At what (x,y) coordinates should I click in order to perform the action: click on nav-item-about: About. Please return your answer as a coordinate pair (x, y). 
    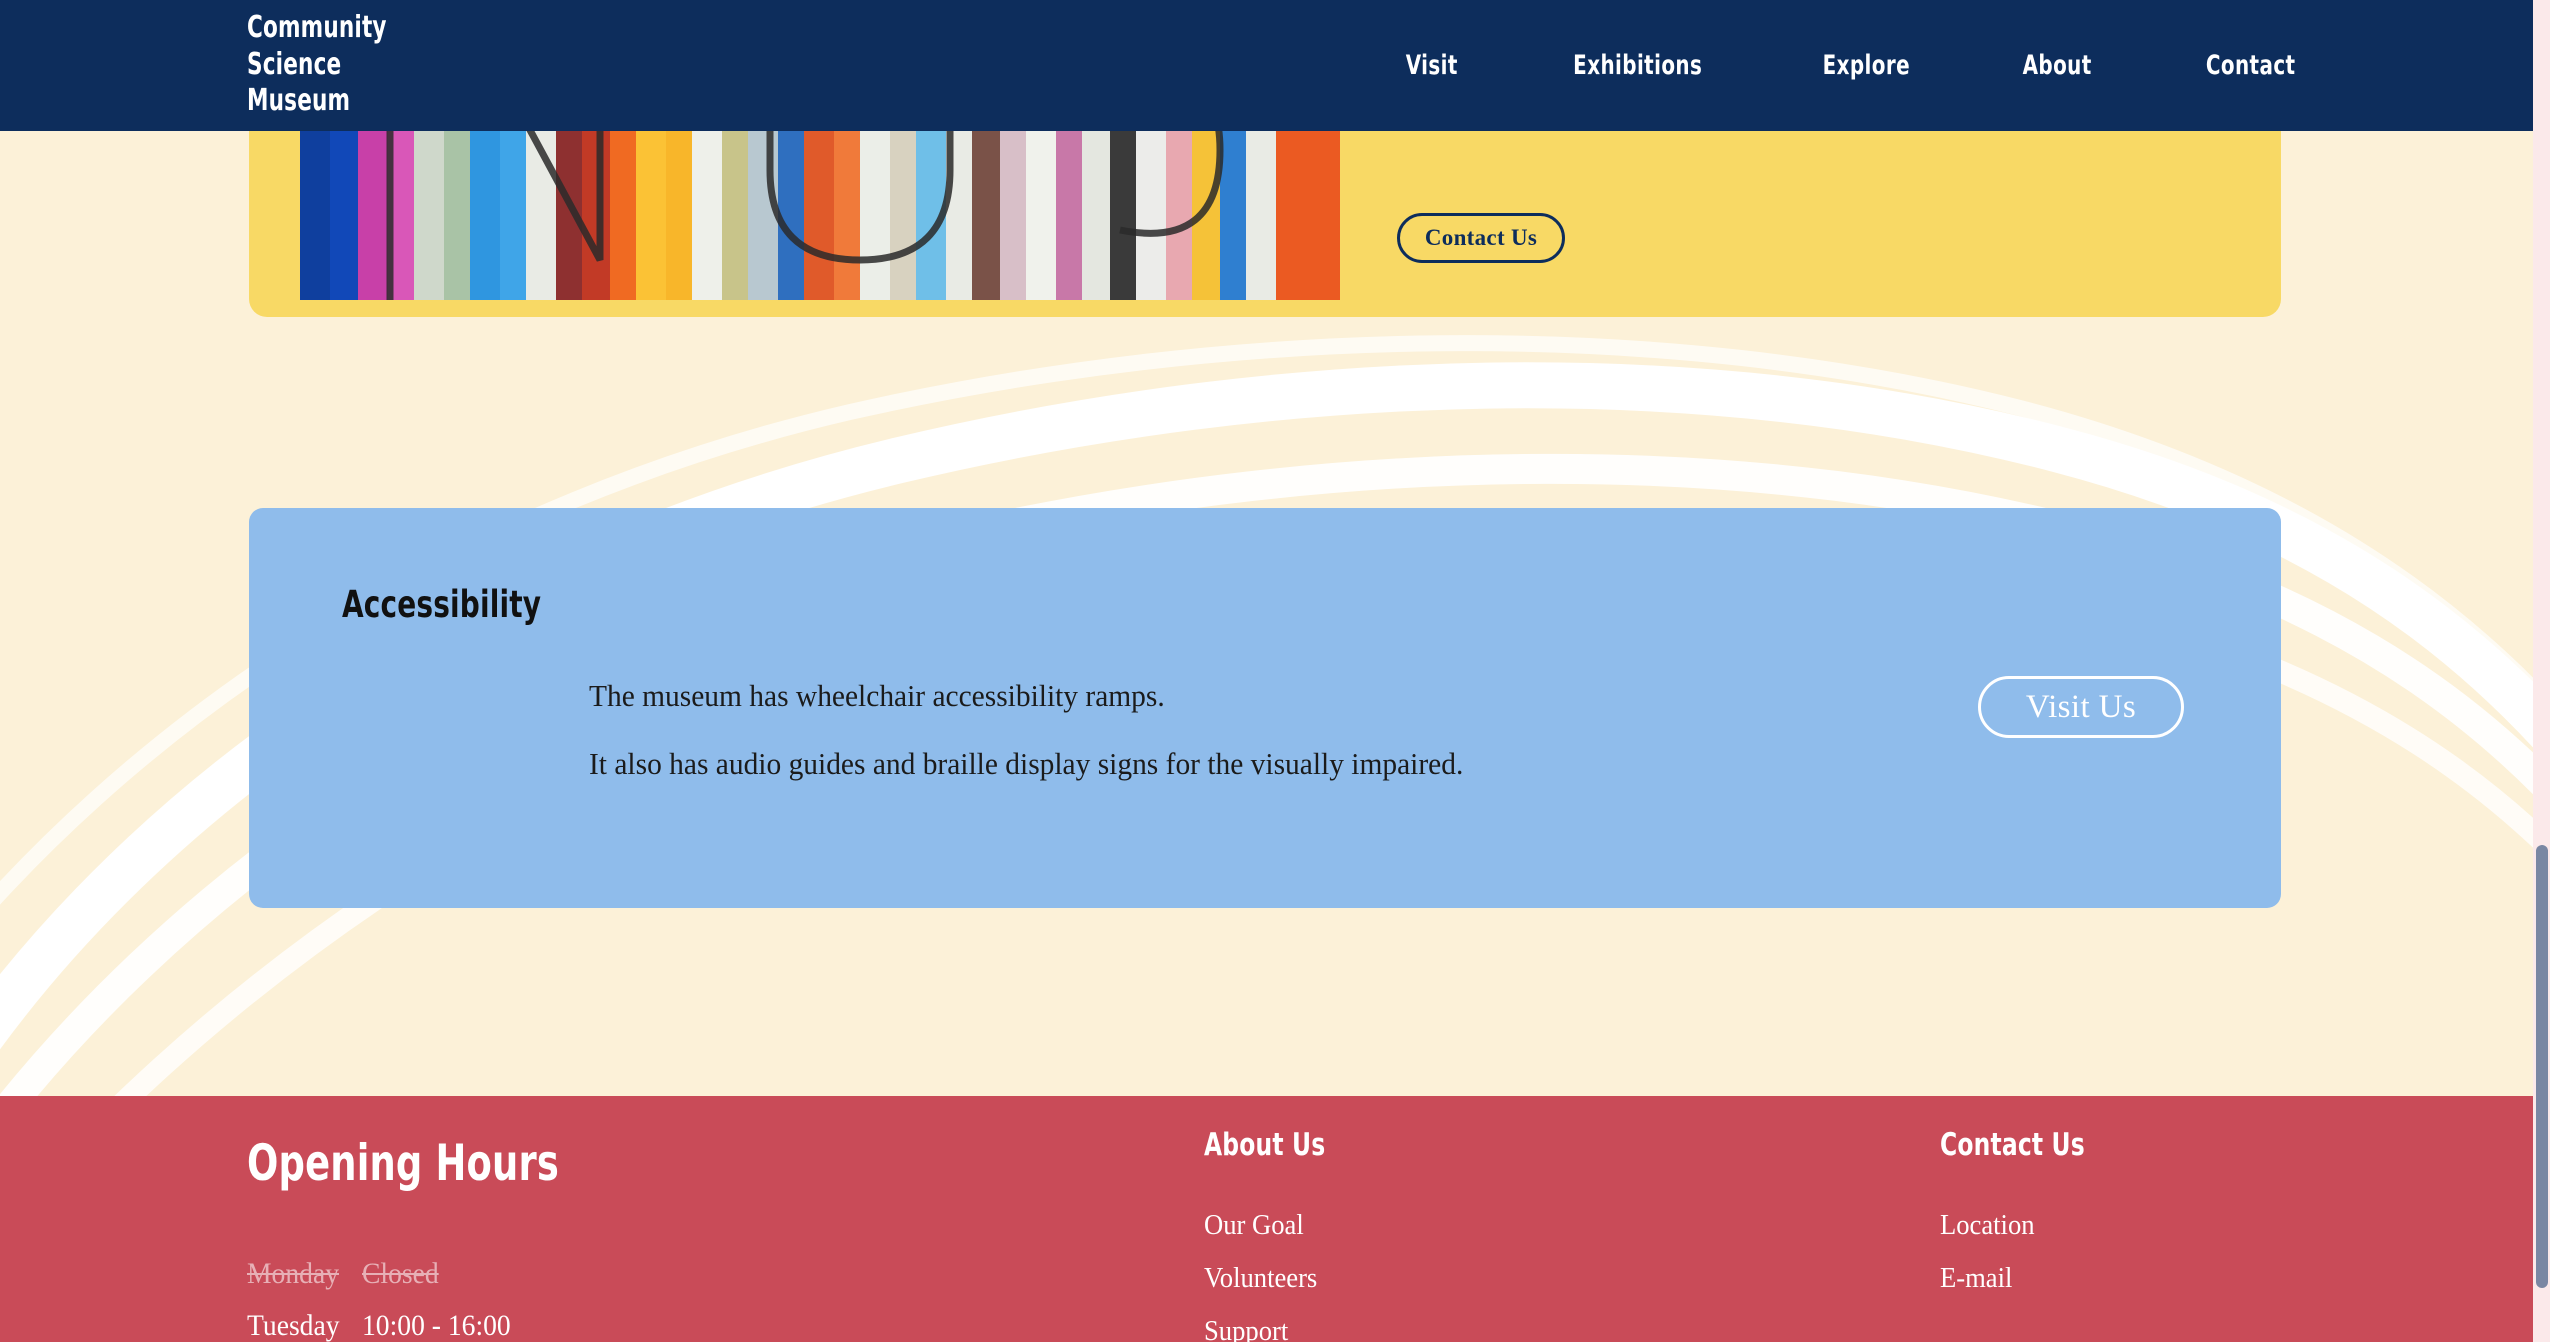
    Looking at the image, I should click on (2058, 65).